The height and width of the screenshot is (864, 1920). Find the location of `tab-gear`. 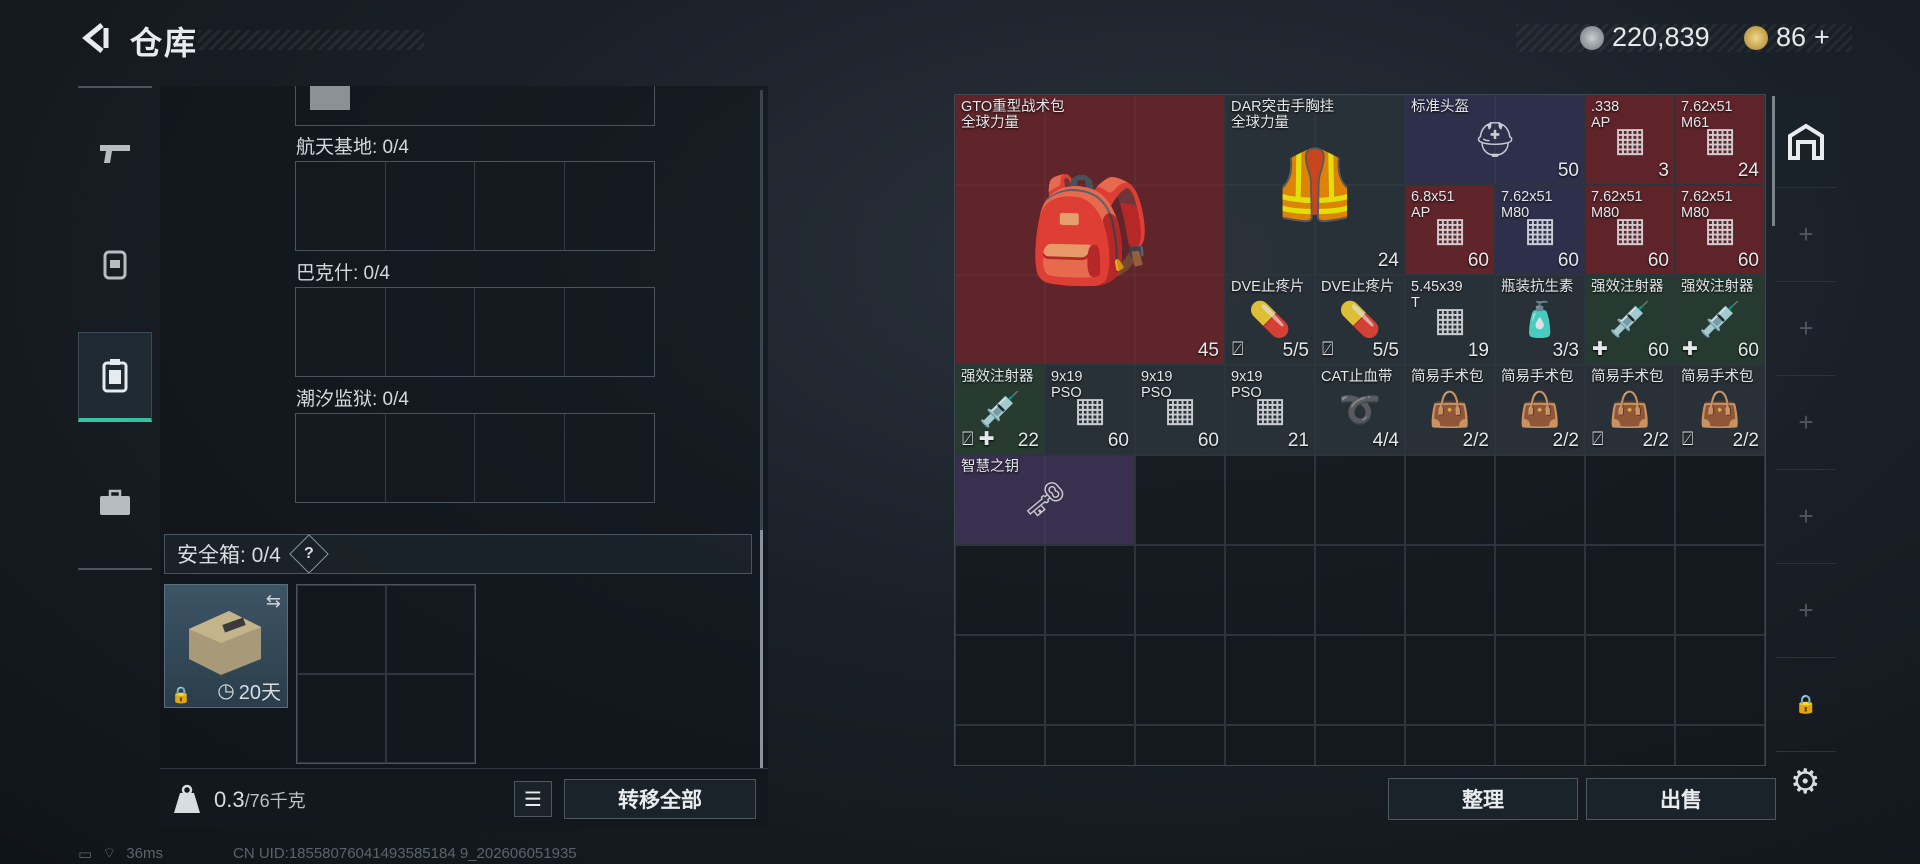

tab-gear is located at coordinates (115, 263).